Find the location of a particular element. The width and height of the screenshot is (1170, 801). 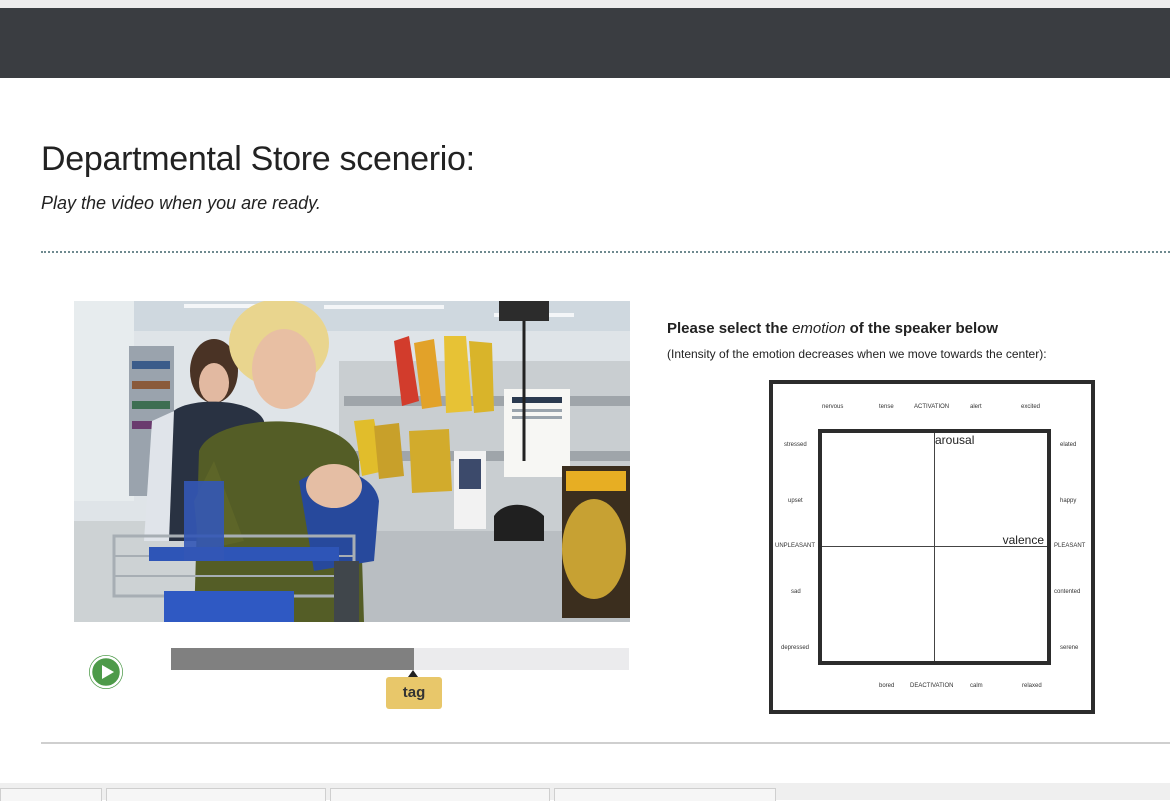

emotion-label-serene: serene is located at coordinates (1069, 648).